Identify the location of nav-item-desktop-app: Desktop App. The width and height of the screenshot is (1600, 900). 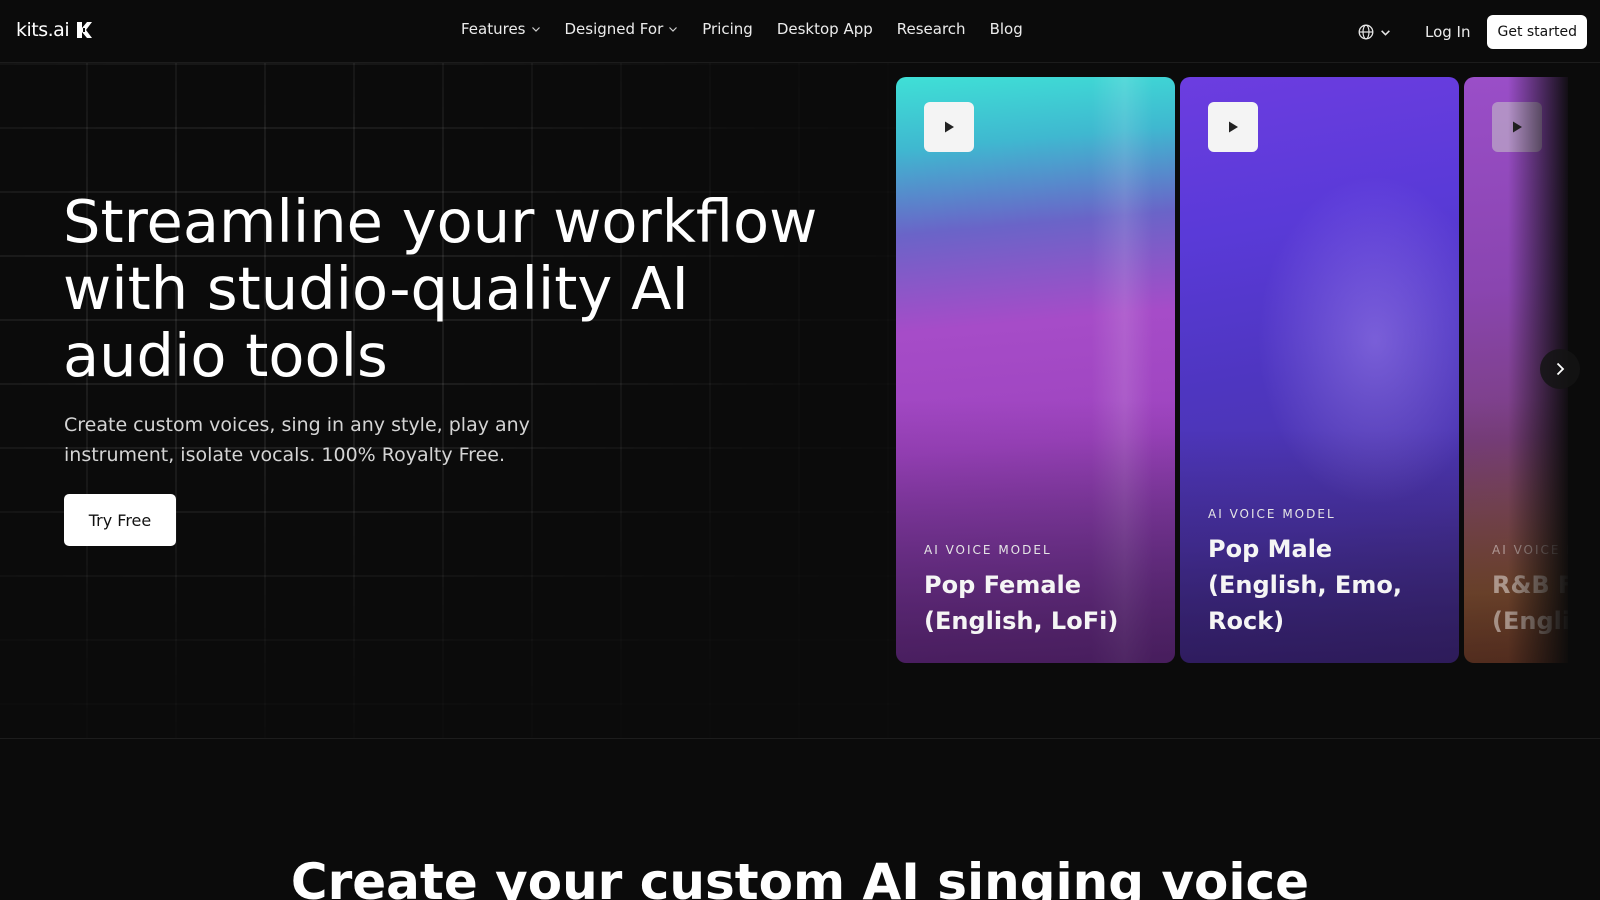
(825, 29).